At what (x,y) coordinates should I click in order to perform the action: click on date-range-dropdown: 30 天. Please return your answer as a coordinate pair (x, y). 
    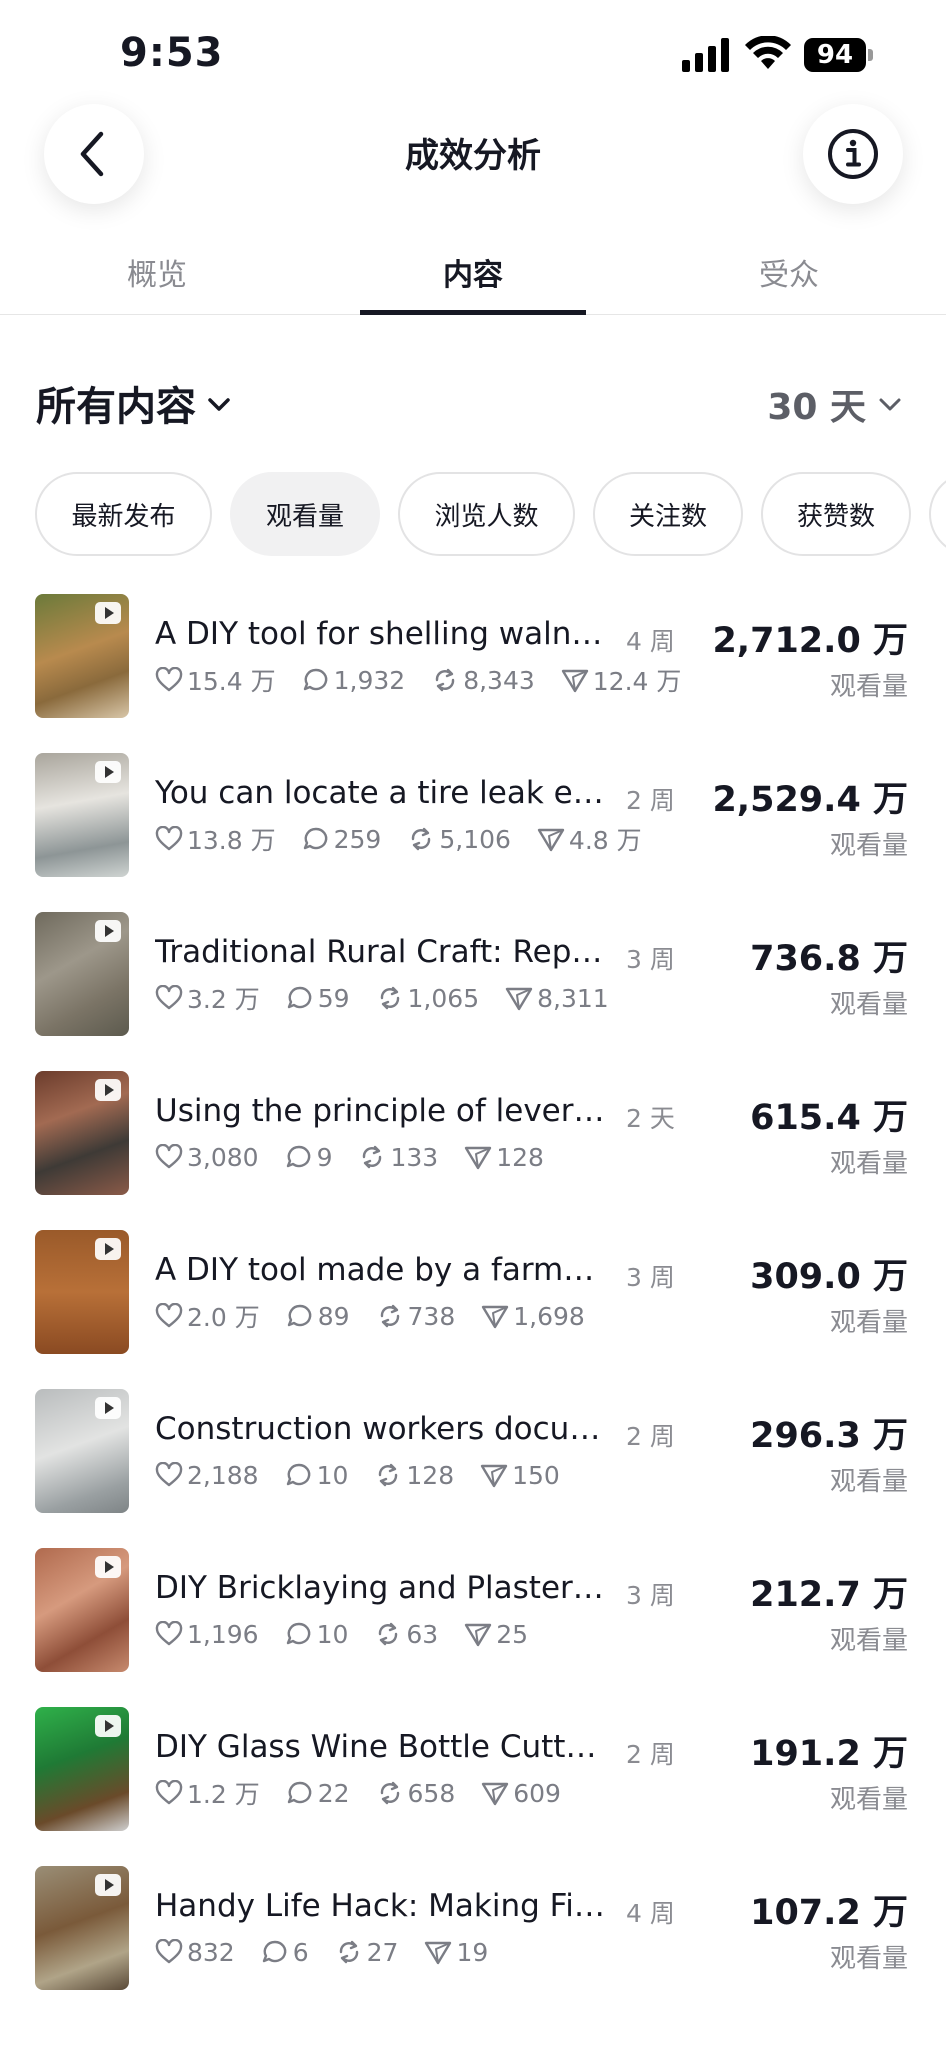
    Looking at the image, I should click on (834, 404).